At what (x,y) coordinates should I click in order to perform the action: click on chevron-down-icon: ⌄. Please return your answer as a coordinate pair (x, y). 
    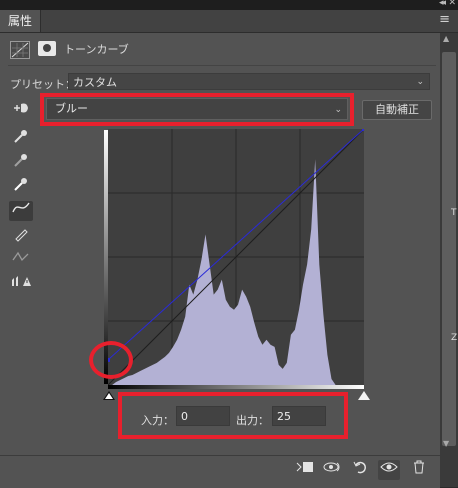
    Looking at the image, I should click on (420, 82).